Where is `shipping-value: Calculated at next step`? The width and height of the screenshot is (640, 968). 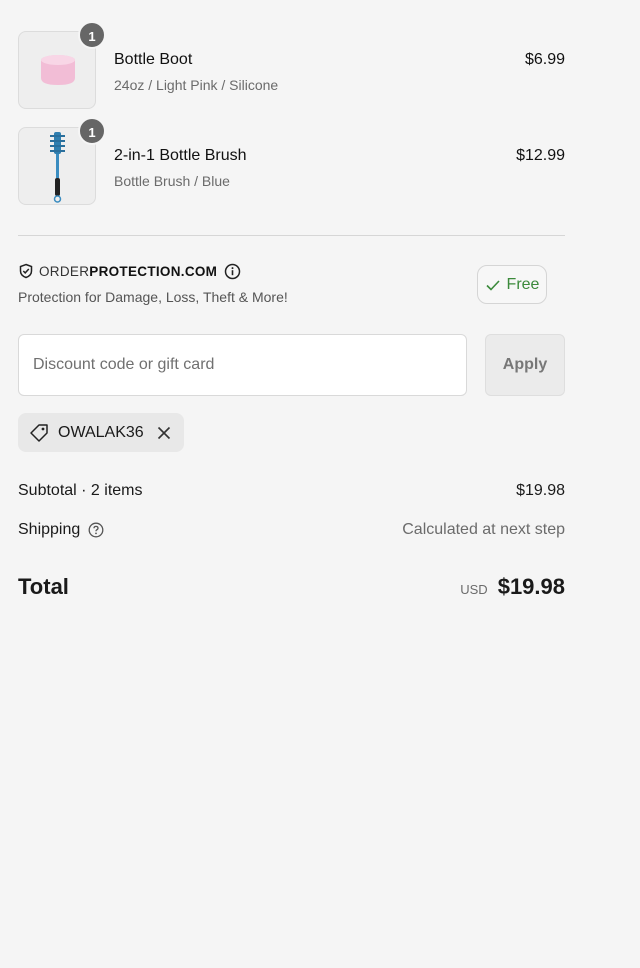 shipping-value: Calculated at next step is located at coordinates (483, 529).